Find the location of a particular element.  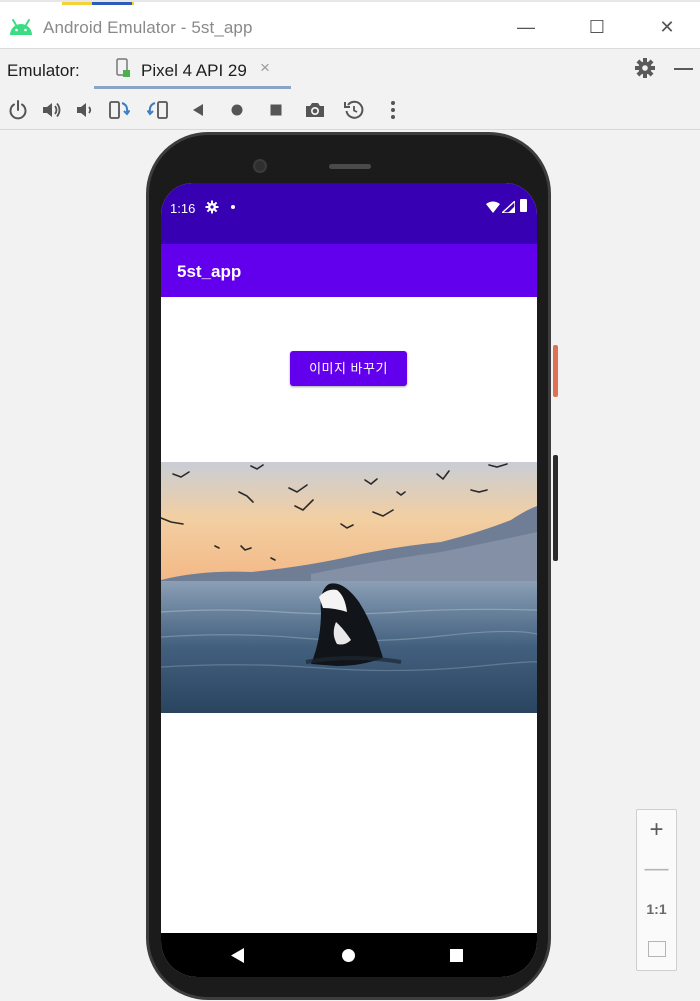

app-title: 5st_app is located at coordinates (209, 271).